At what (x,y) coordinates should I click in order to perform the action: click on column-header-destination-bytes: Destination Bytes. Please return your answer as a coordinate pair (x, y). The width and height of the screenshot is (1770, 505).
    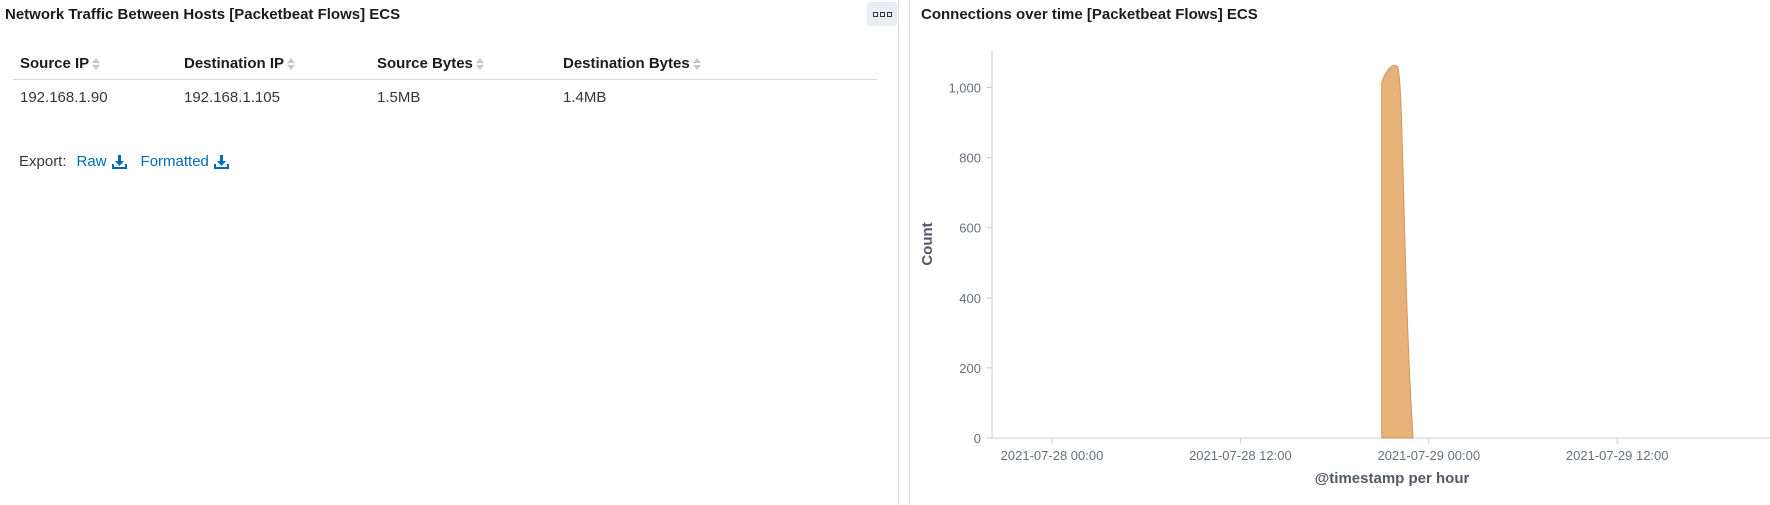
    Looking at the image, I should click on (716, 64).